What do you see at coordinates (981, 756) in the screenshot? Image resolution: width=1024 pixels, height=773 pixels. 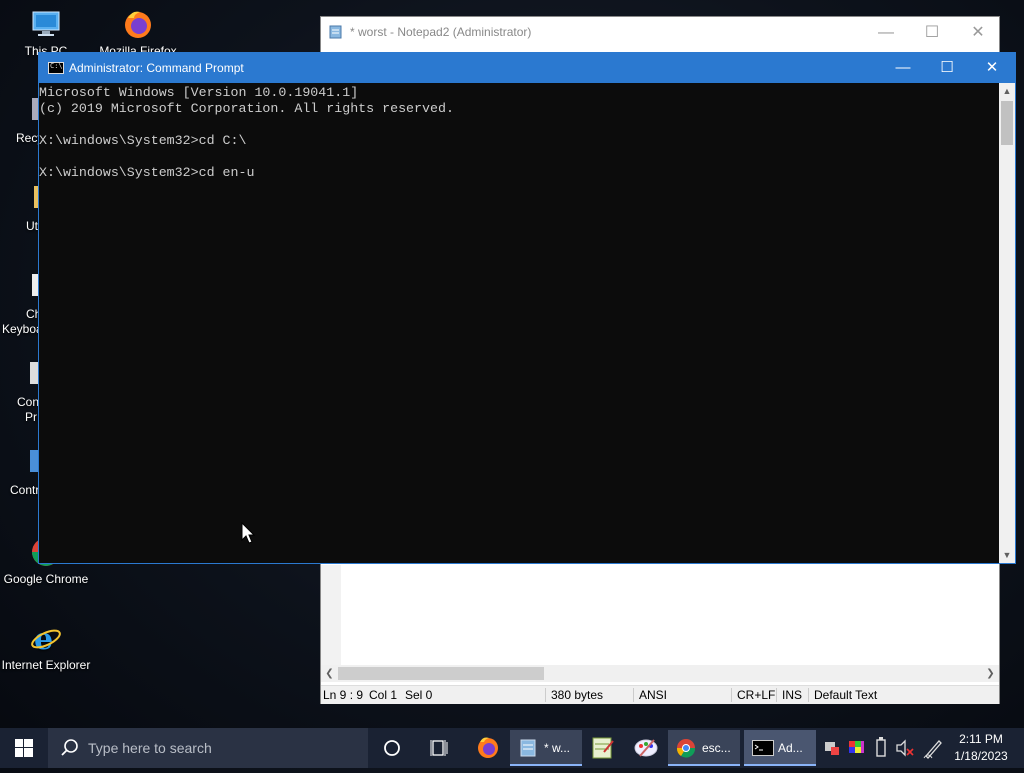 I see `clock-date: 1/18/2023` at bounding box center [981, 756].